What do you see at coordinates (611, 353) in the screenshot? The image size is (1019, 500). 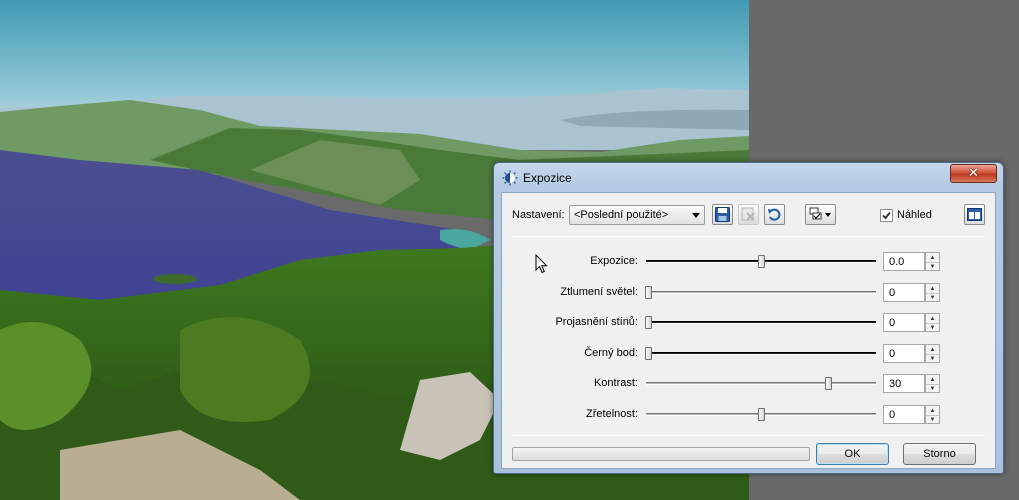 I see `slider-label: Černý bod:` at bounding box center [611, 353].